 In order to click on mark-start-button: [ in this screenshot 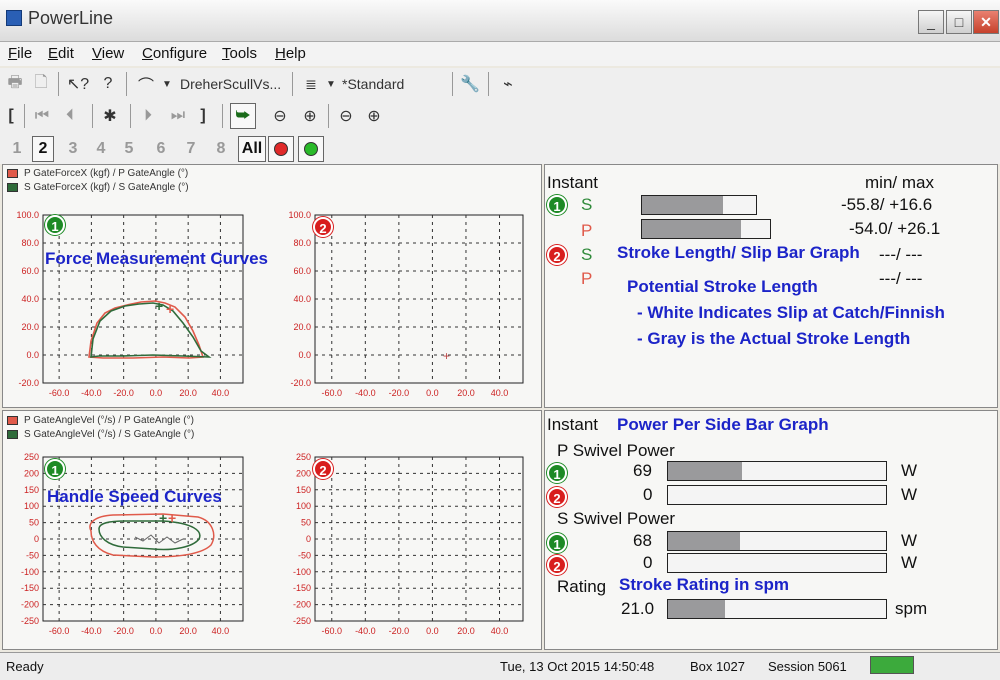, I will do `click(11, 116)`.